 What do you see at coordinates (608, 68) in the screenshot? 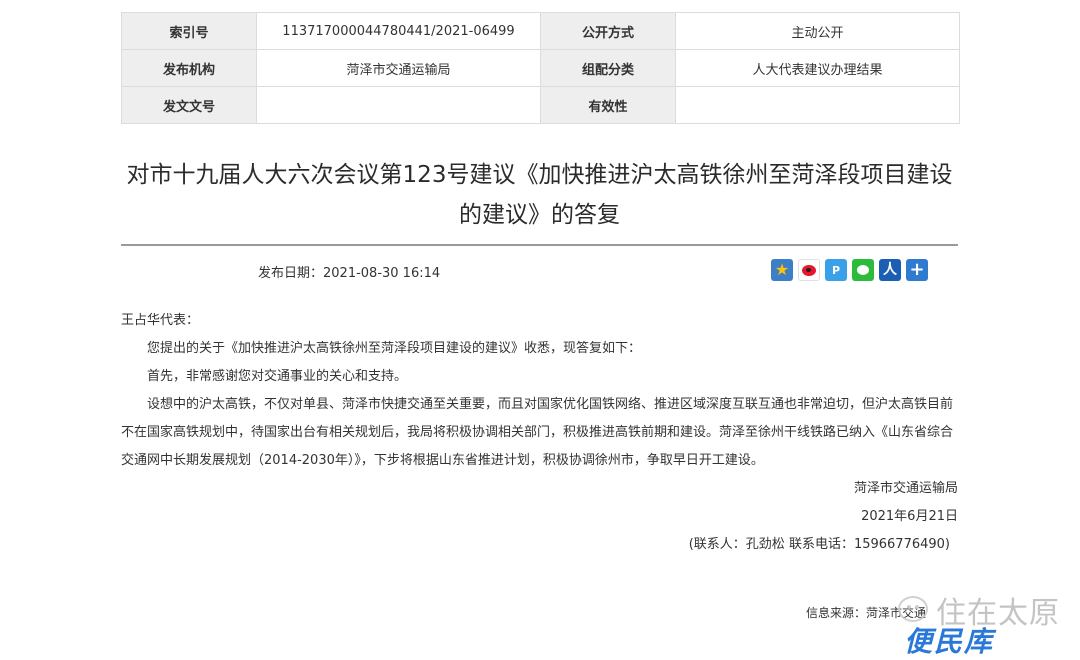
I see `info-label-category: 组配分类` at bounding box center [608, 68].